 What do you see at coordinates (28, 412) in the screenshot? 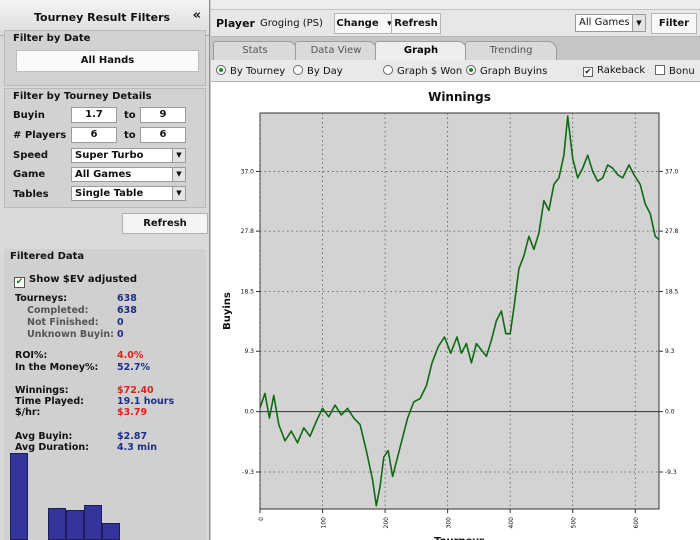
I see `per-hour-label: $/hr:` at bounding box center [28, 412].